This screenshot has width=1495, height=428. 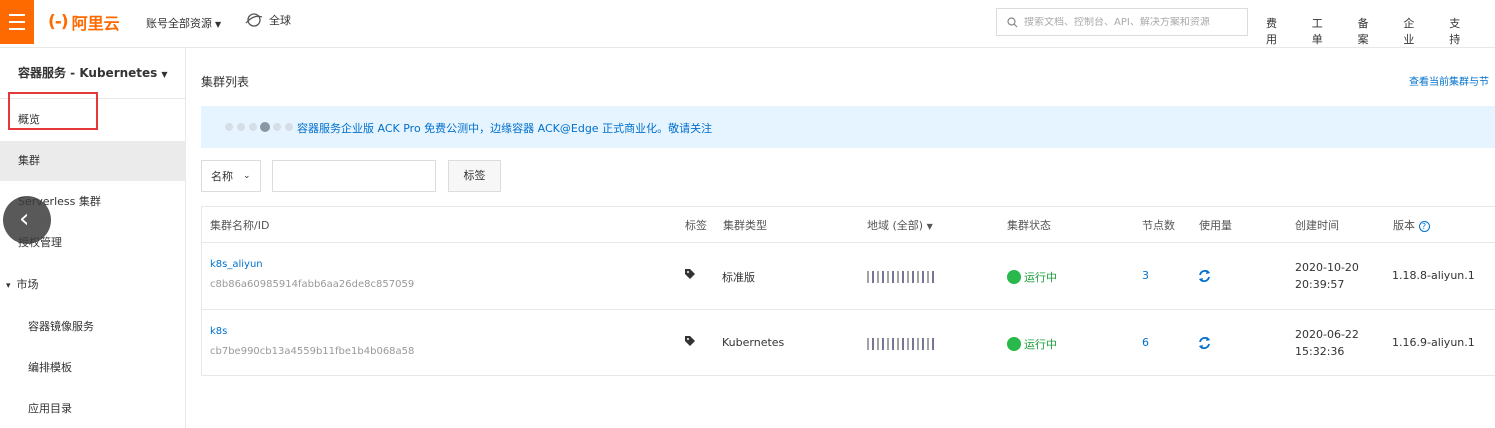 What do you see at coordinates (1317, 225) in the screenshot?
I see `col-header-created: 创建时间` at bounding box center [1317, 225].